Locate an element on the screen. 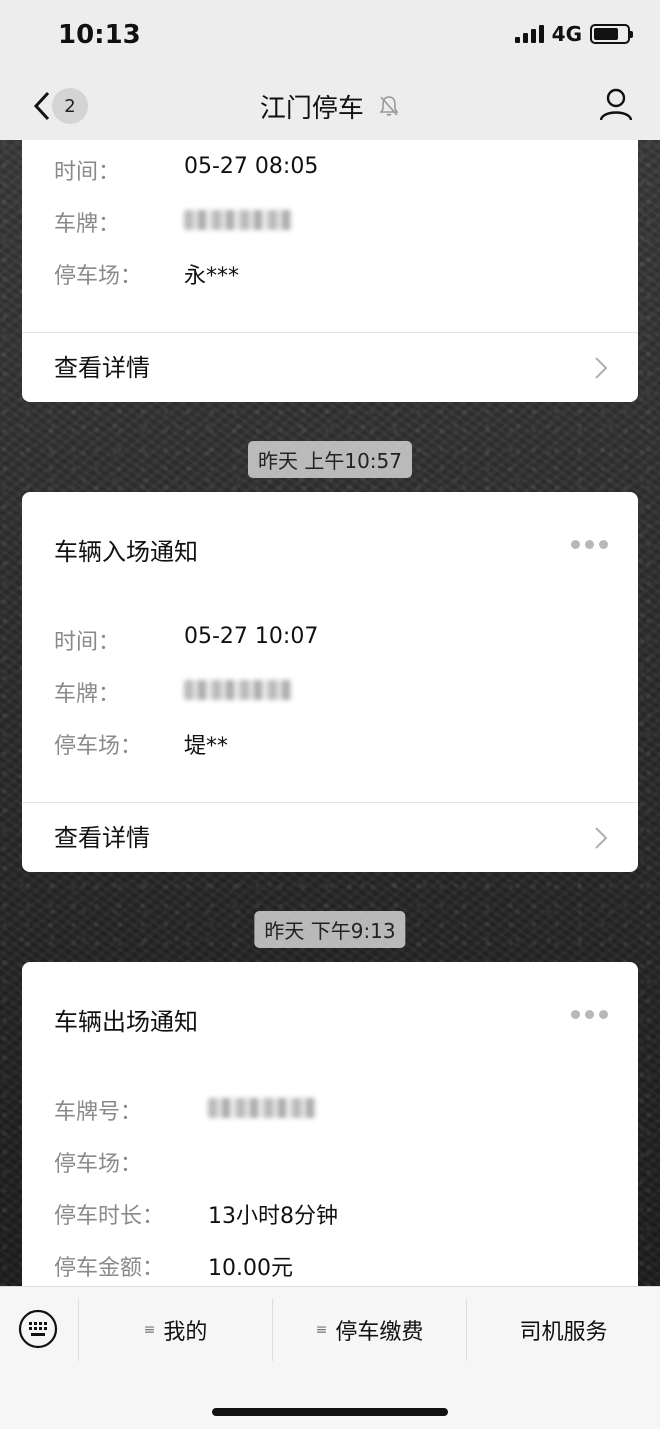 Image resolution: width=660 pixels, height=1429 pixels. menu-item-label: 停车缴费 is located at coordinates (379, 1332).